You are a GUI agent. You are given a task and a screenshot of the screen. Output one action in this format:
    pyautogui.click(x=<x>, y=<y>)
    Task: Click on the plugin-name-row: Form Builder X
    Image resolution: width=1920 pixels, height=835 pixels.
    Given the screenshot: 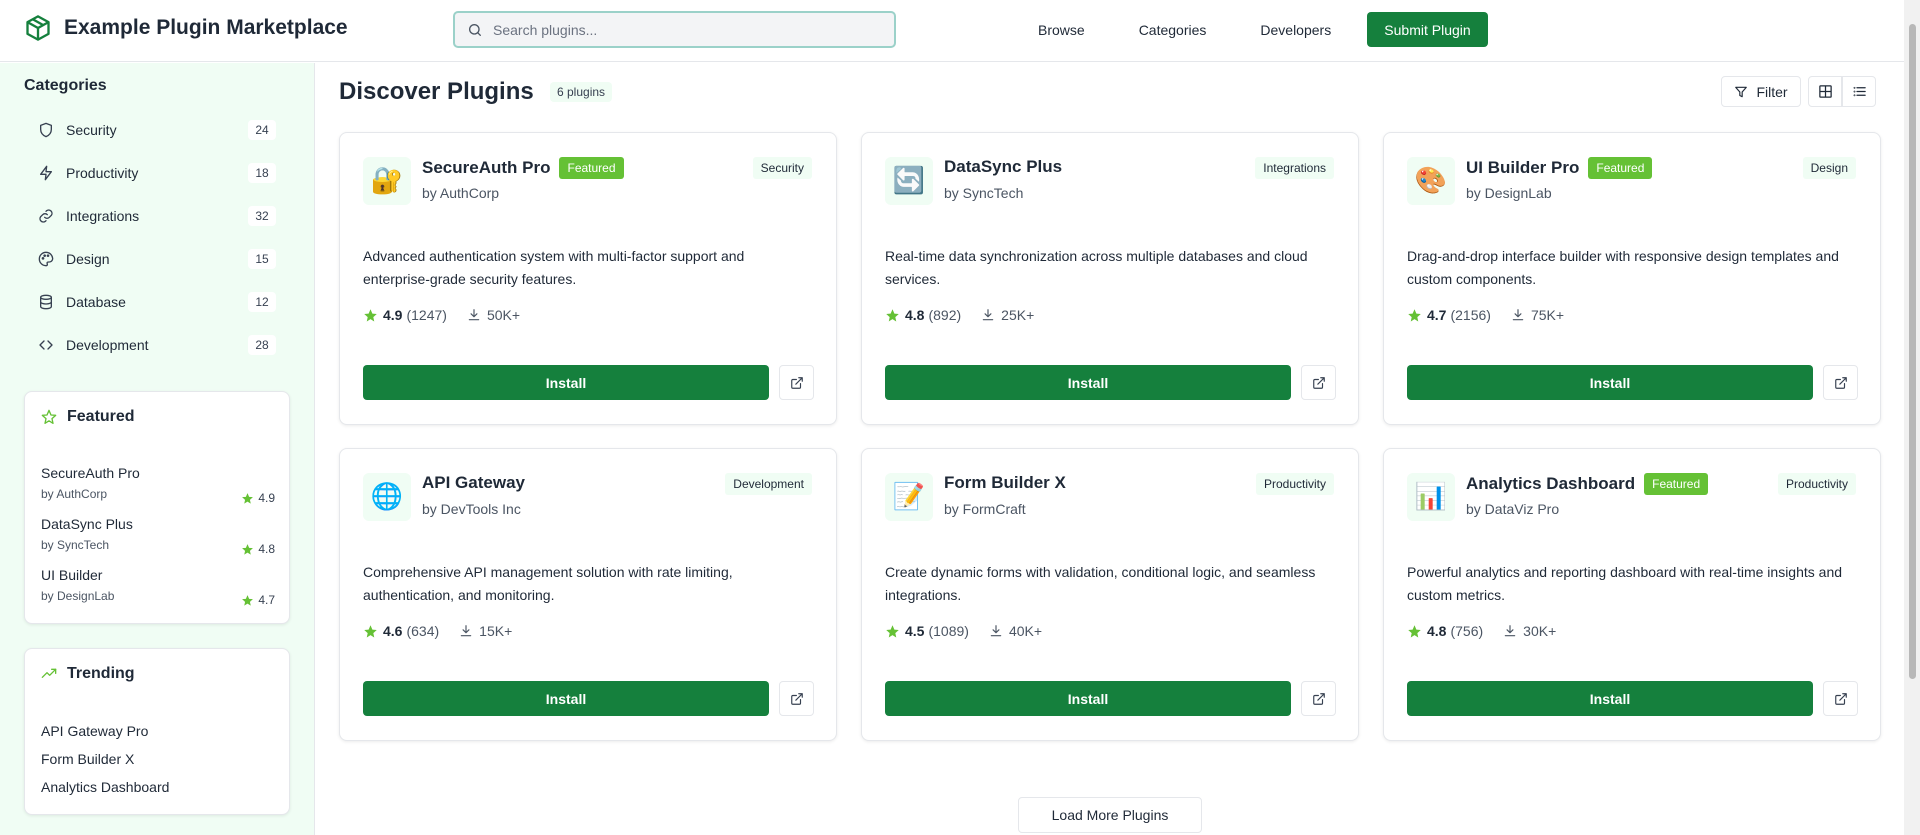 What is the action you would take?
    pyautogui.click(x=1005, y=483)
    